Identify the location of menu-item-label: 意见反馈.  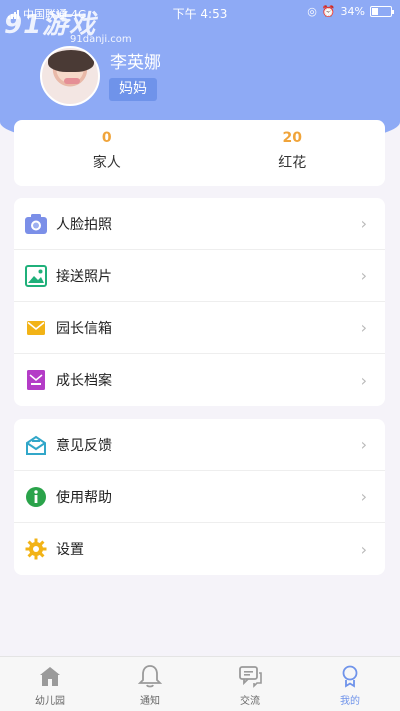
(84, 445).